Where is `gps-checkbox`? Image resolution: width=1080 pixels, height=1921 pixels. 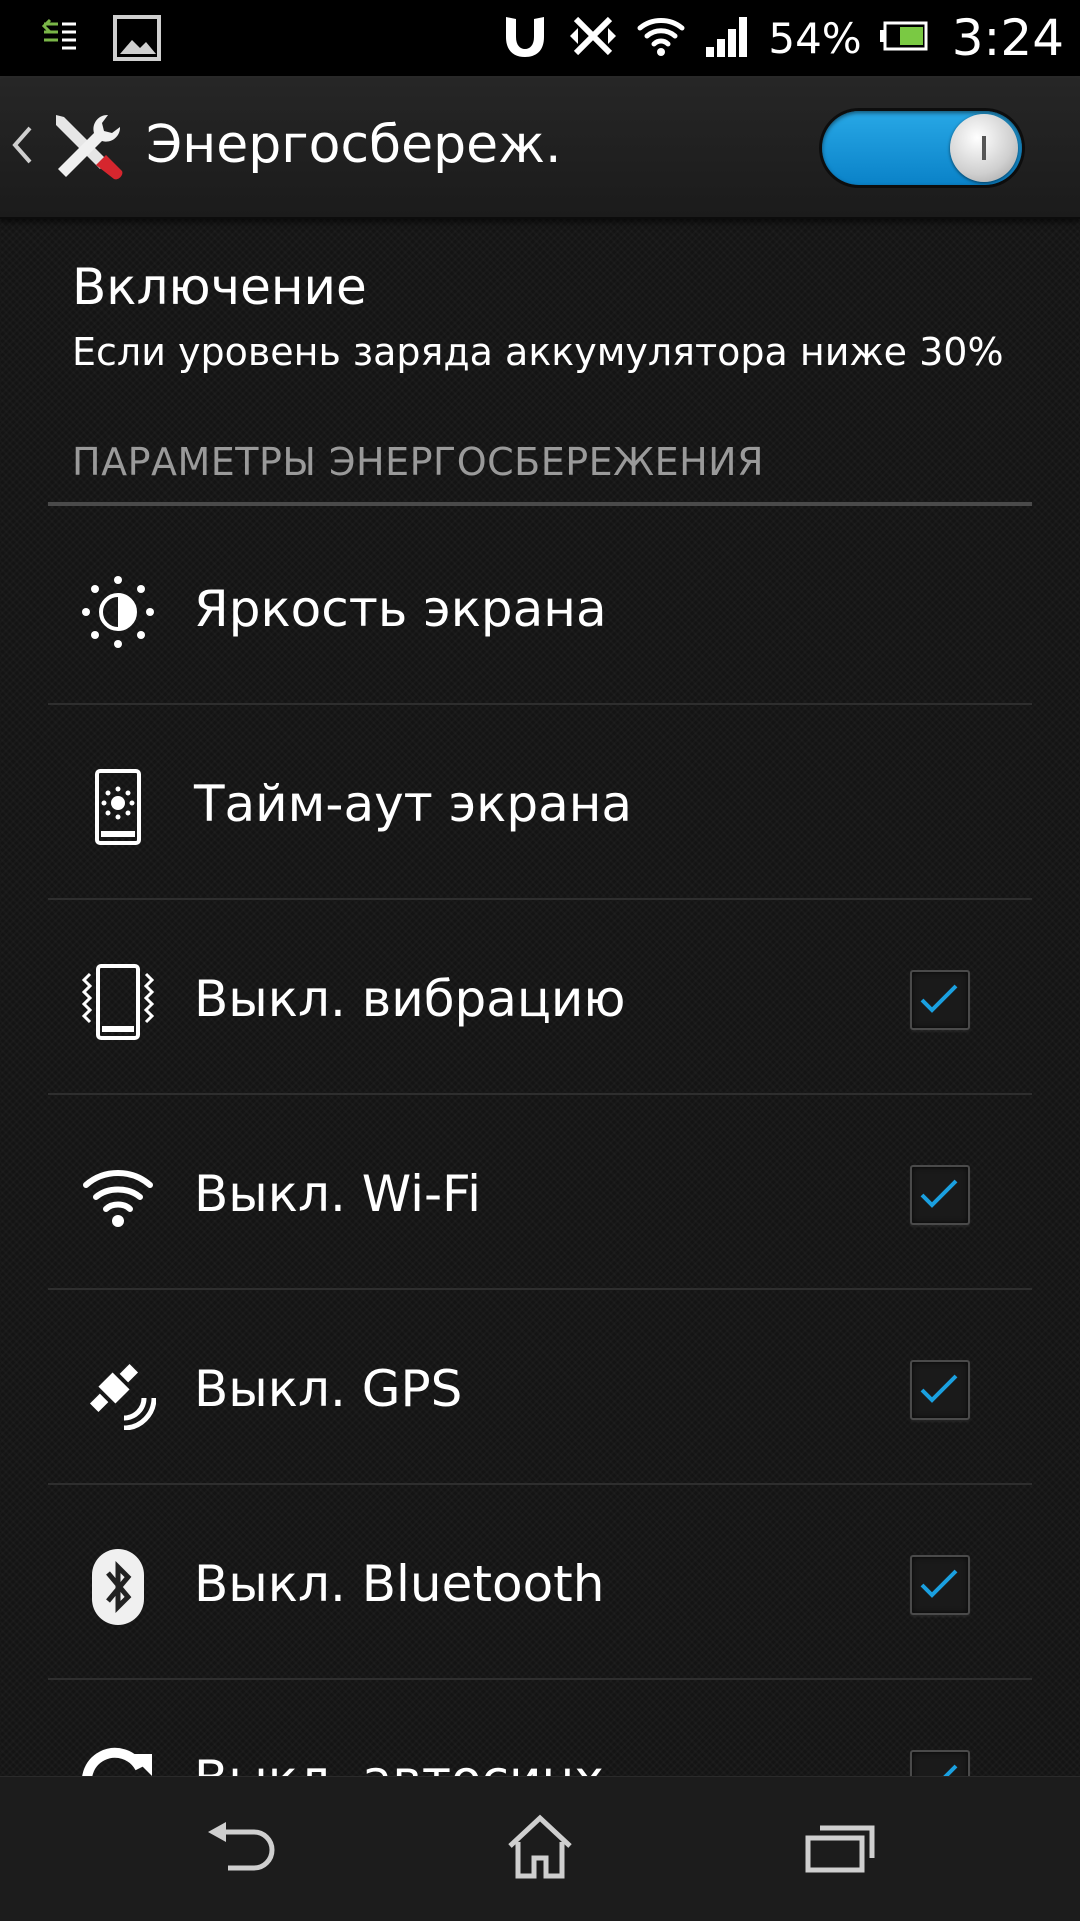 gps-checkbox is located at coordinates (940, 1390).